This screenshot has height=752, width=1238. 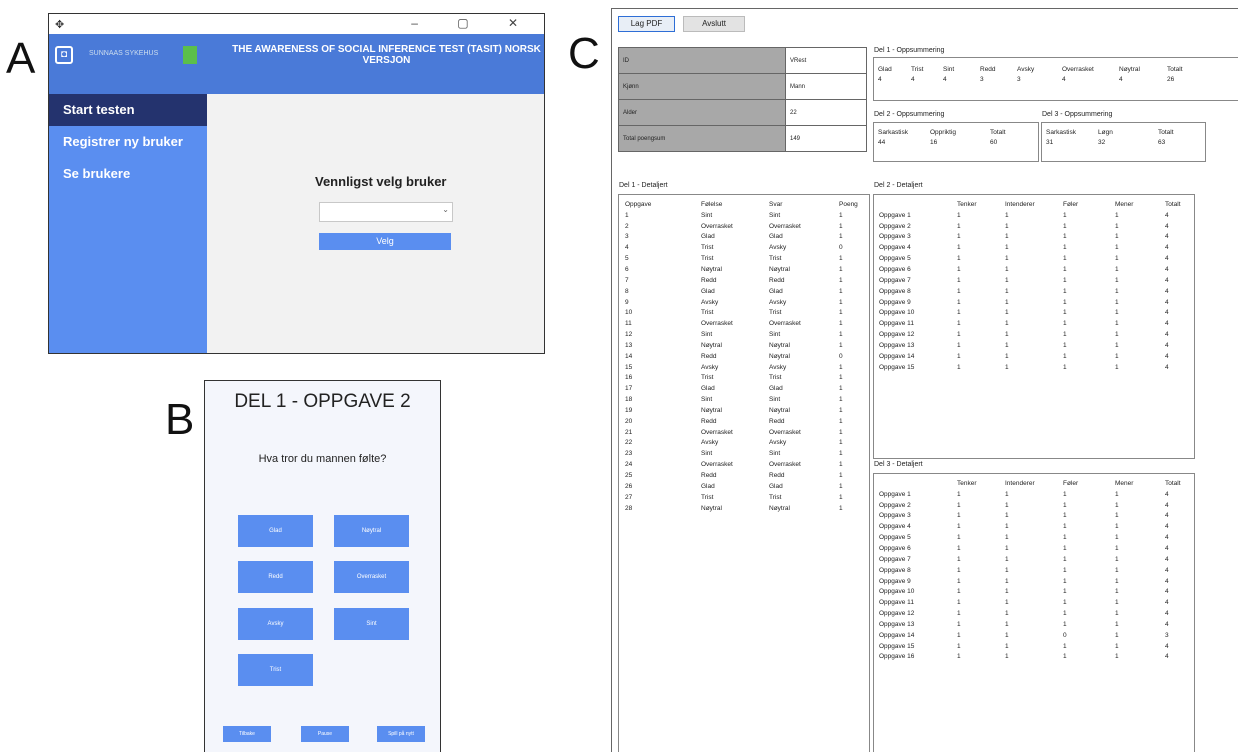 I want to click on cell: 31, so click(x=1050, y=142).